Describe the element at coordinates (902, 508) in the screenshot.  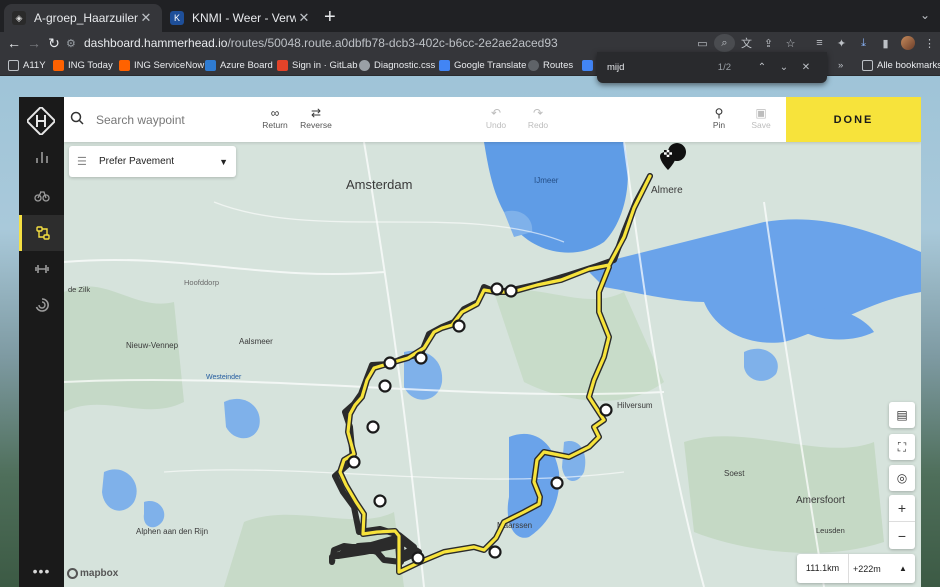
I see `zoom-in-button: +` at that location.